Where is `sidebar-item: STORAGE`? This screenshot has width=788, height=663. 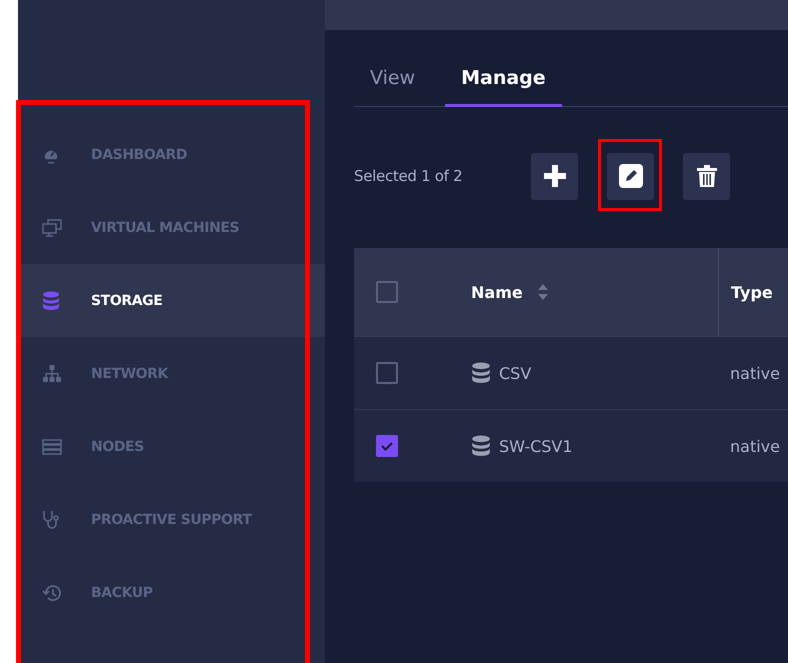 sidebar-item: STORAGE is located at coordinates (171, 300).